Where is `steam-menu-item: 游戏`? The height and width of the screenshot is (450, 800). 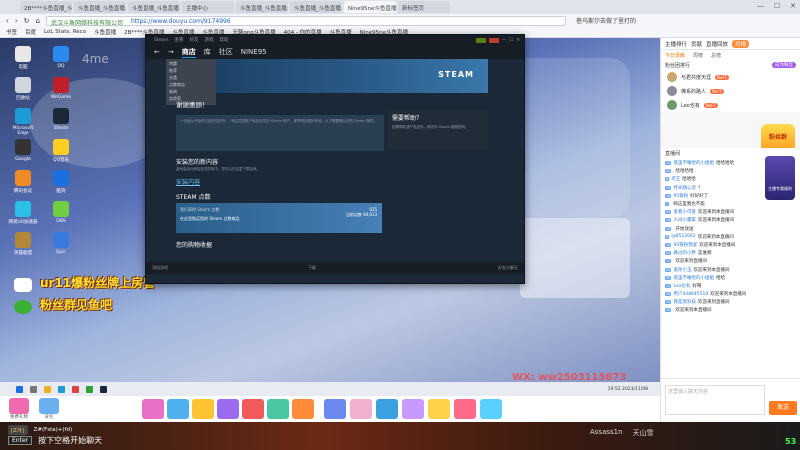
steam-menu-item: 游戏 is located at coordinates (209, 40).